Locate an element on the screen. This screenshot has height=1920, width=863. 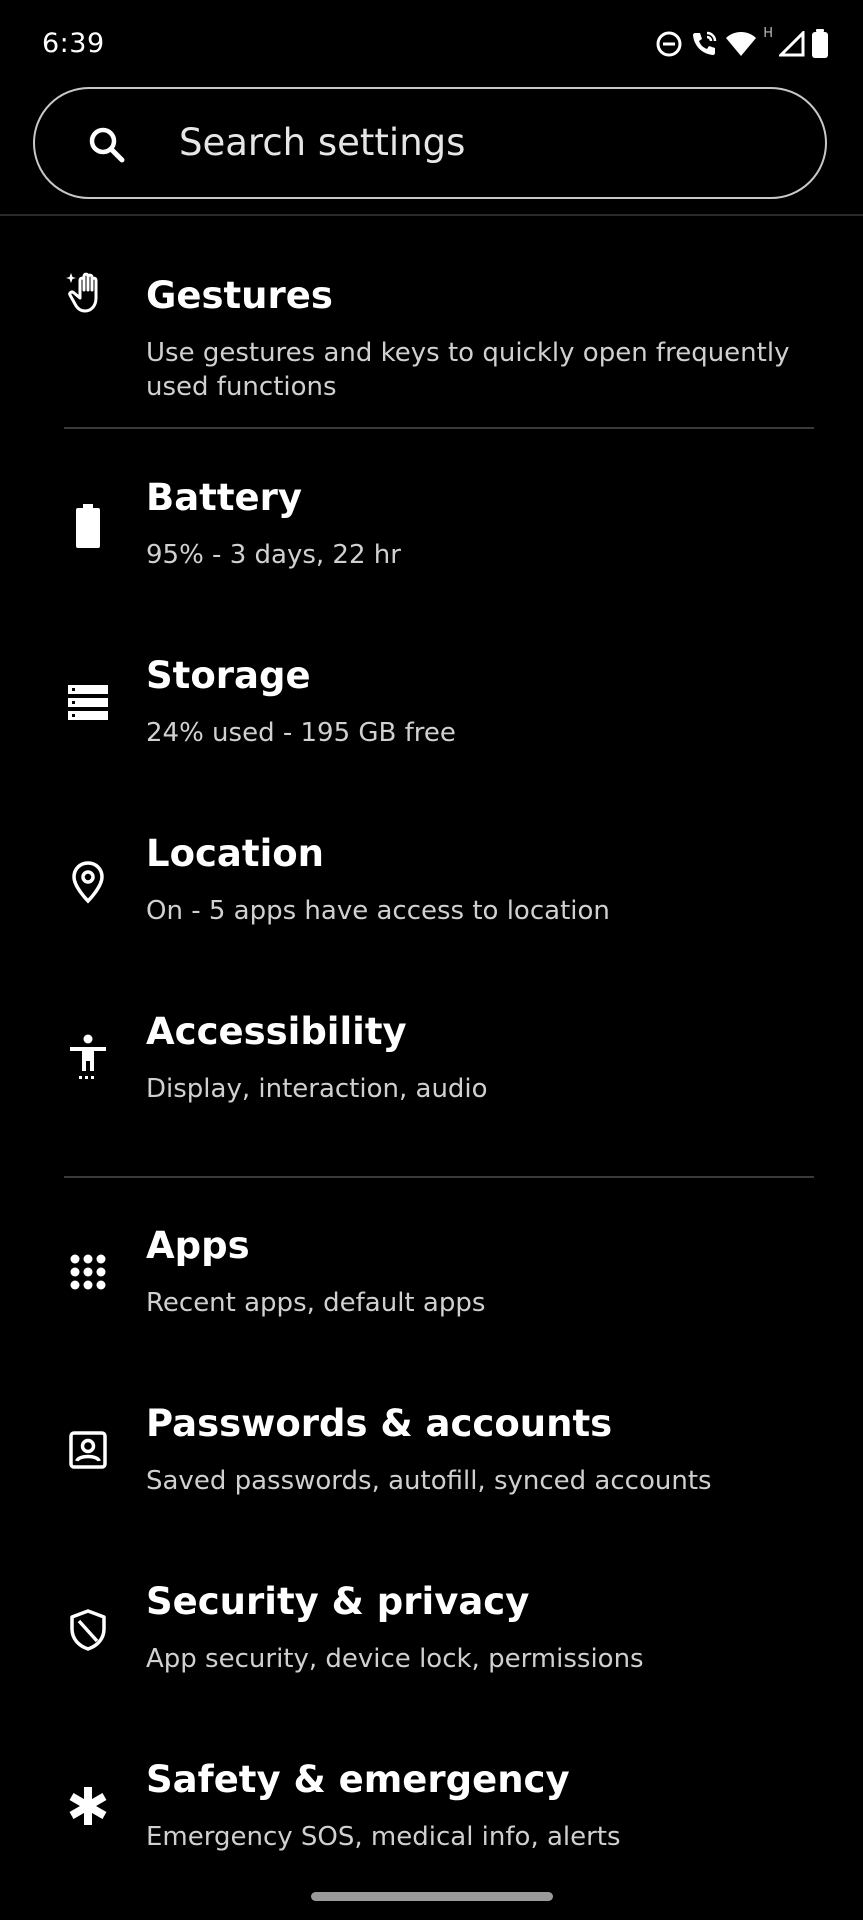
search-icon is located at coordinates (107, 145).